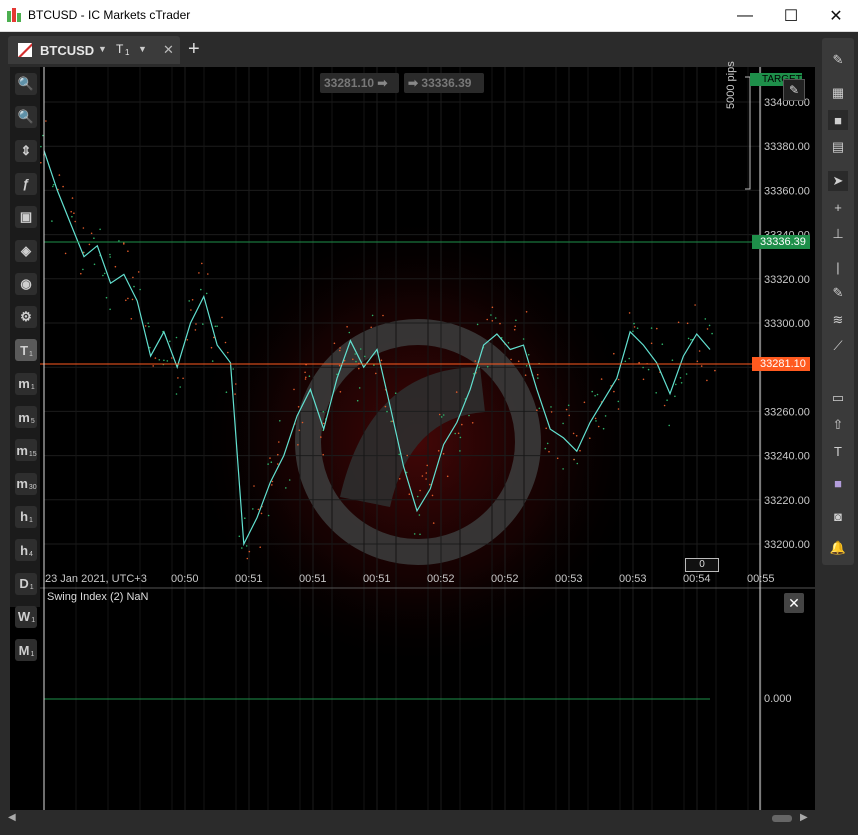  I want to click on timeframe-mn1-button: M1, so click(26, 650).